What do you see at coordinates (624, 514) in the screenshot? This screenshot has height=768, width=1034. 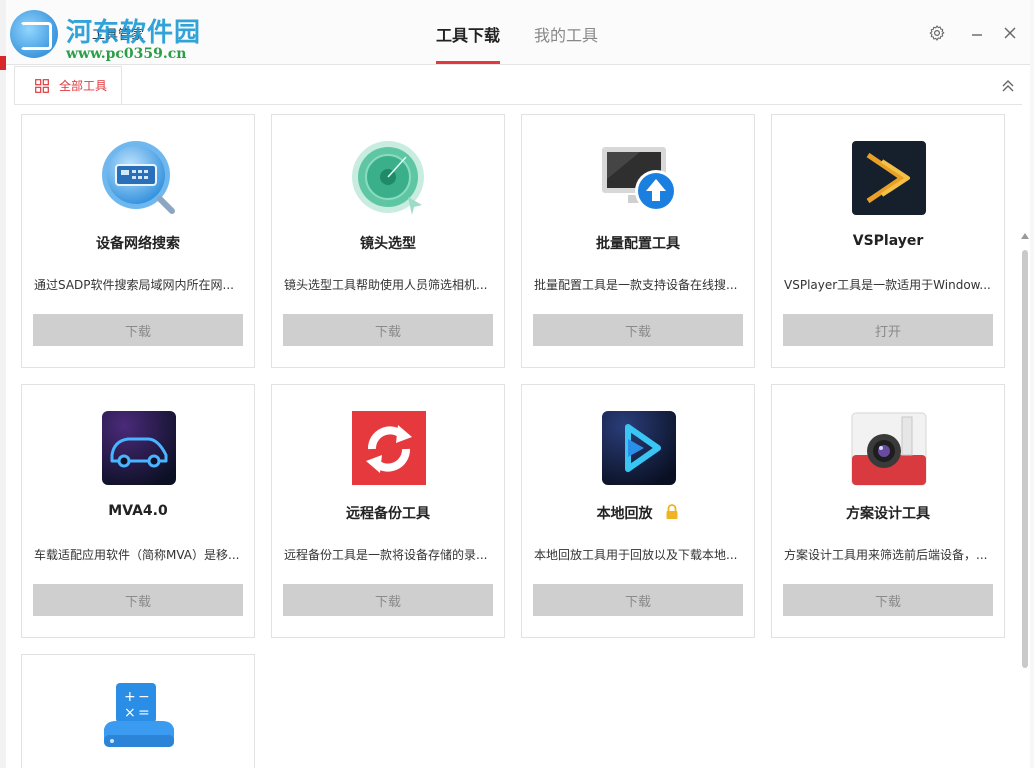 I see `tool-name: 本地回放` at bounding box center [624, 514].